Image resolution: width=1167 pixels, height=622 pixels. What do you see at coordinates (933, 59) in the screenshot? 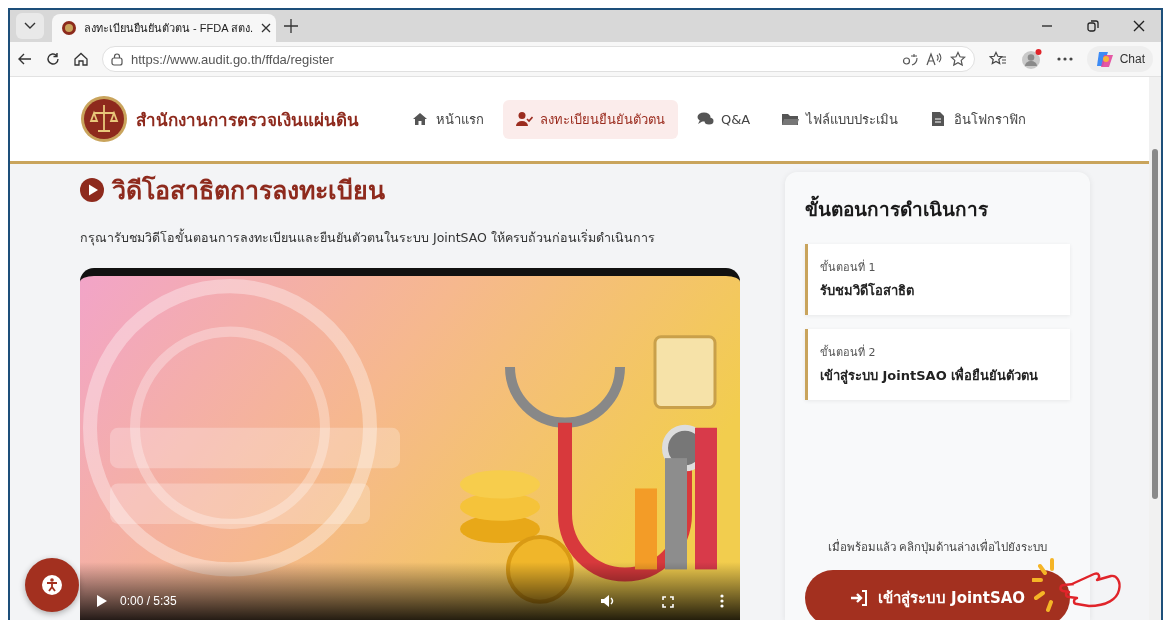
I see `read-aloud-icon` at bounding box center [933, 59].